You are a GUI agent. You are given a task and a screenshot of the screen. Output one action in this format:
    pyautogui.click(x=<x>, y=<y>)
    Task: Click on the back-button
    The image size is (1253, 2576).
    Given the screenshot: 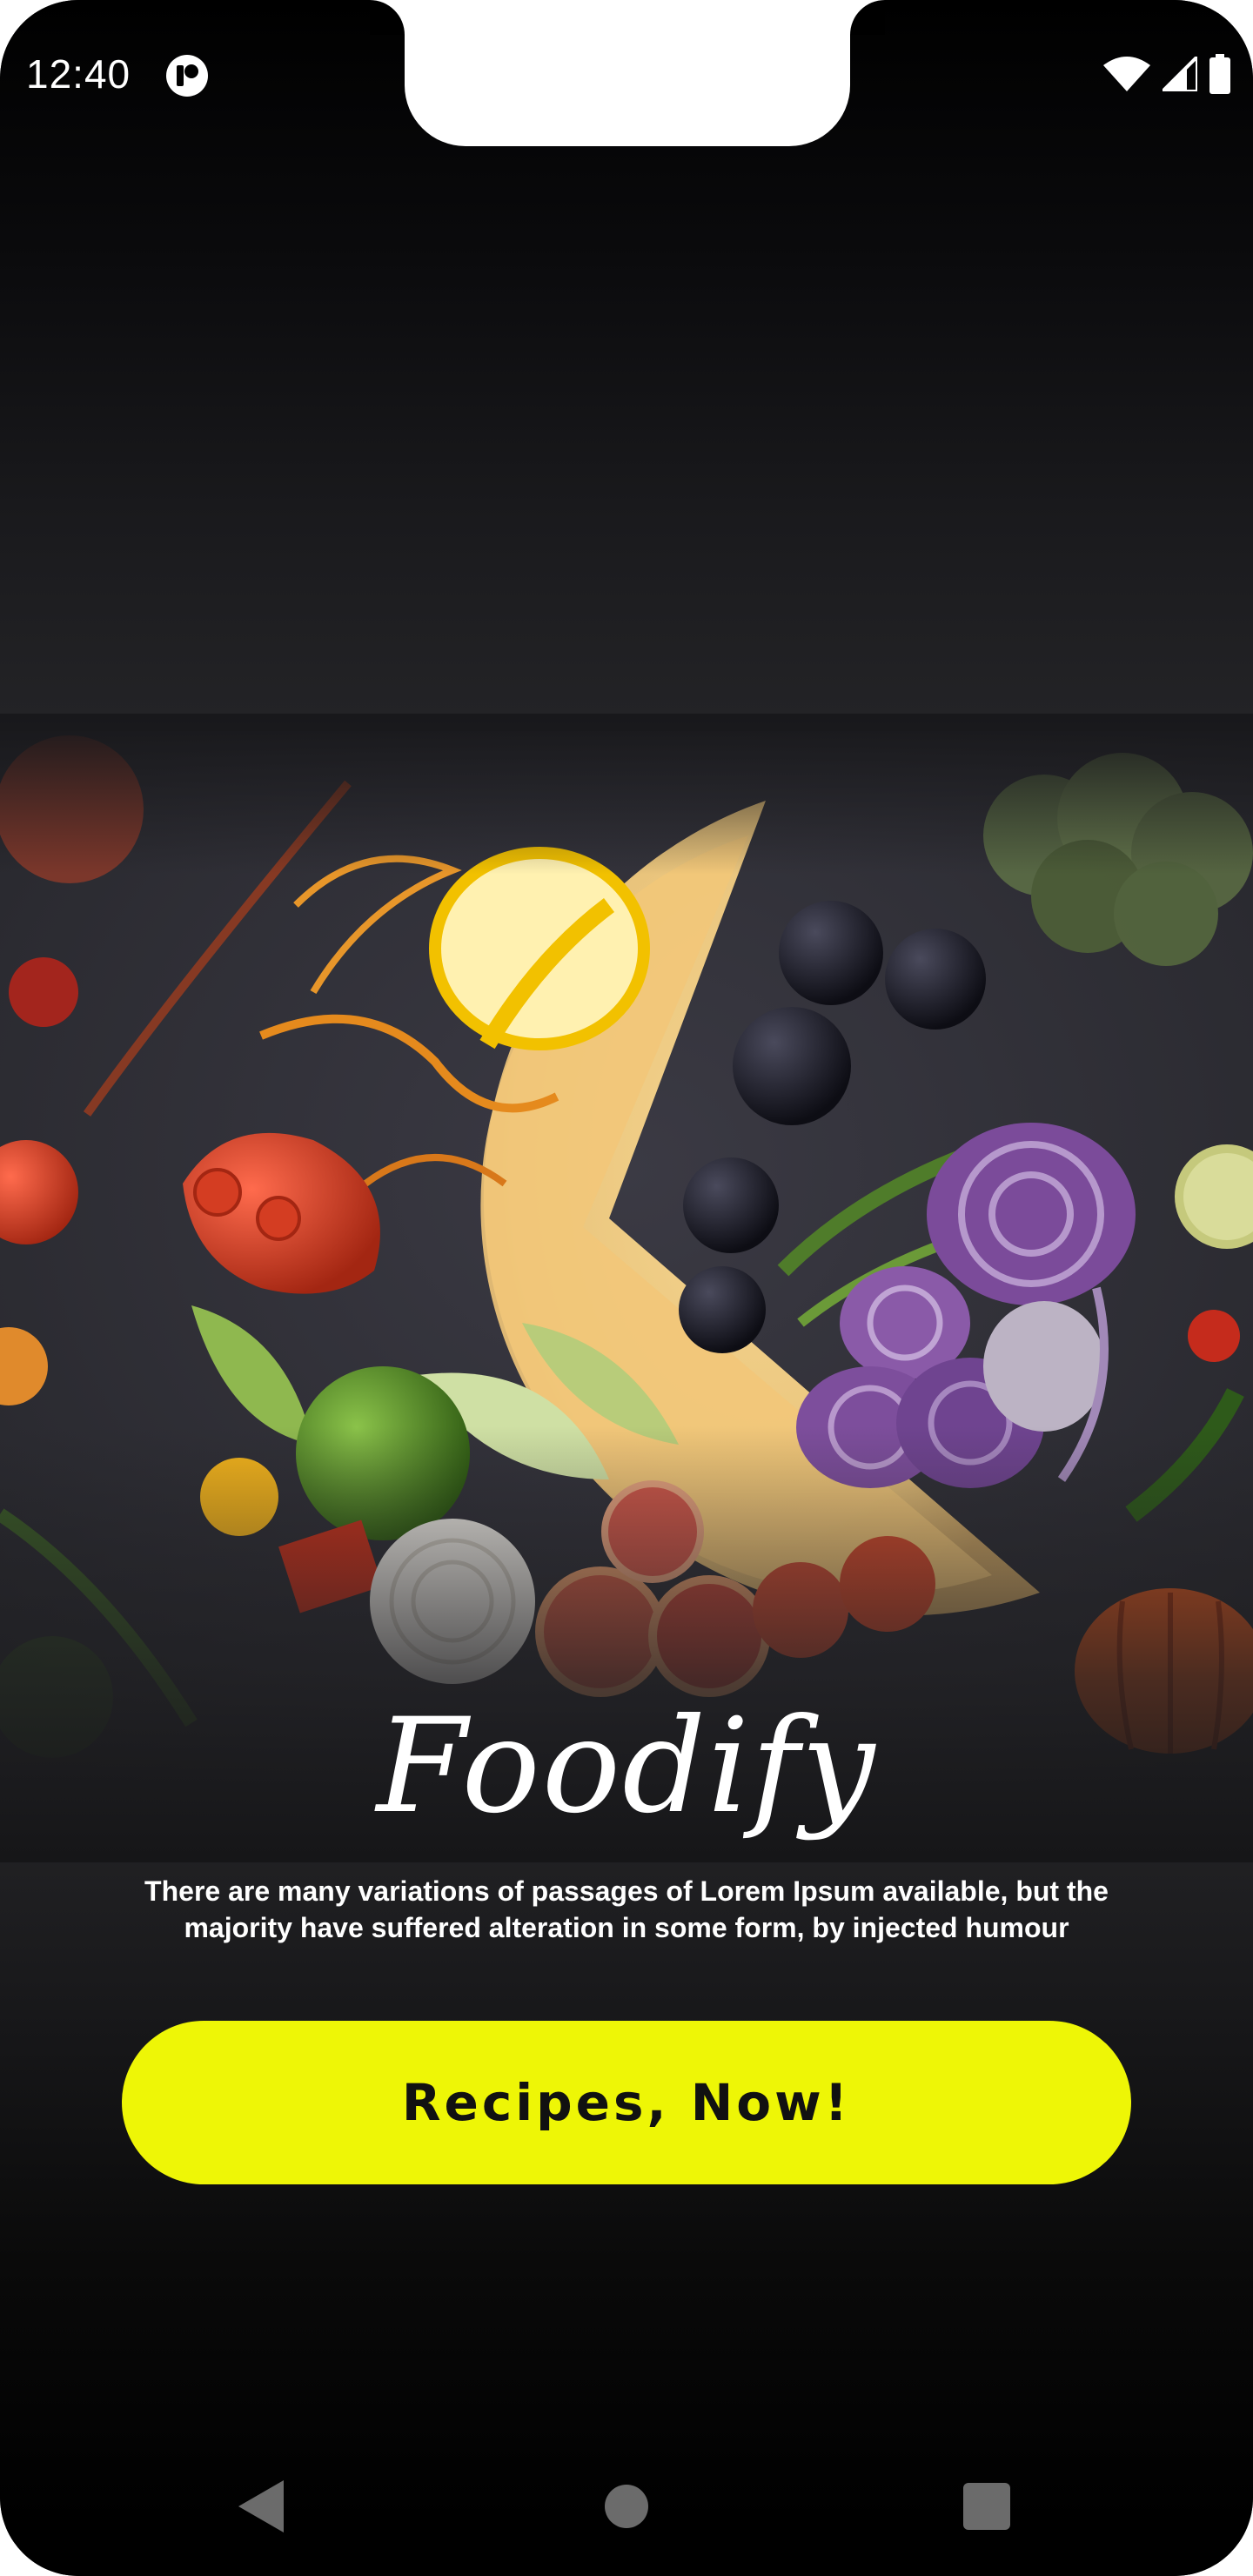 What is the action you would take?
    pyautogui.click(x=261, y=2506)
    